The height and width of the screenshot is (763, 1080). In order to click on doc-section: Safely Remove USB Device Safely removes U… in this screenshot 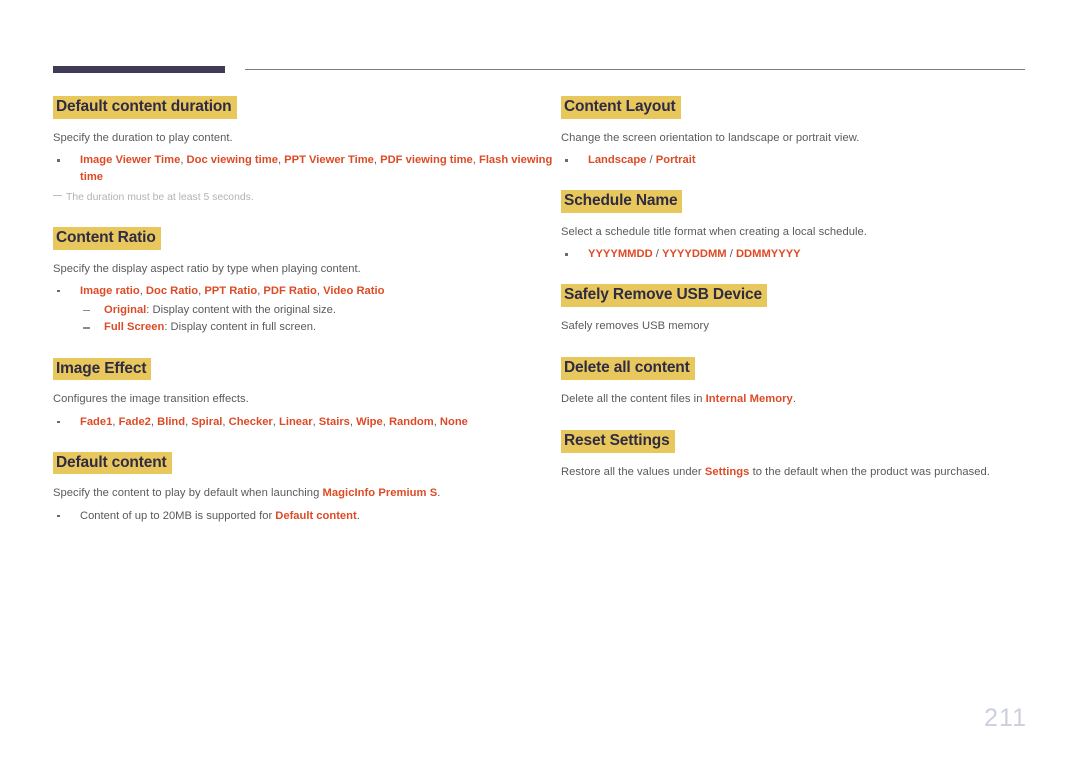, I will do `click(794, 320)`.